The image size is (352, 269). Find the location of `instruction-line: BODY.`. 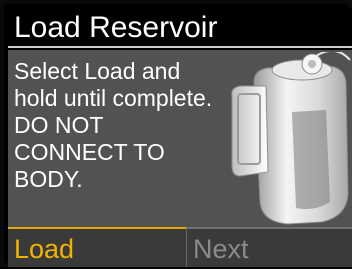

instruction-line: BODY. is located at coordinates (48, 179).